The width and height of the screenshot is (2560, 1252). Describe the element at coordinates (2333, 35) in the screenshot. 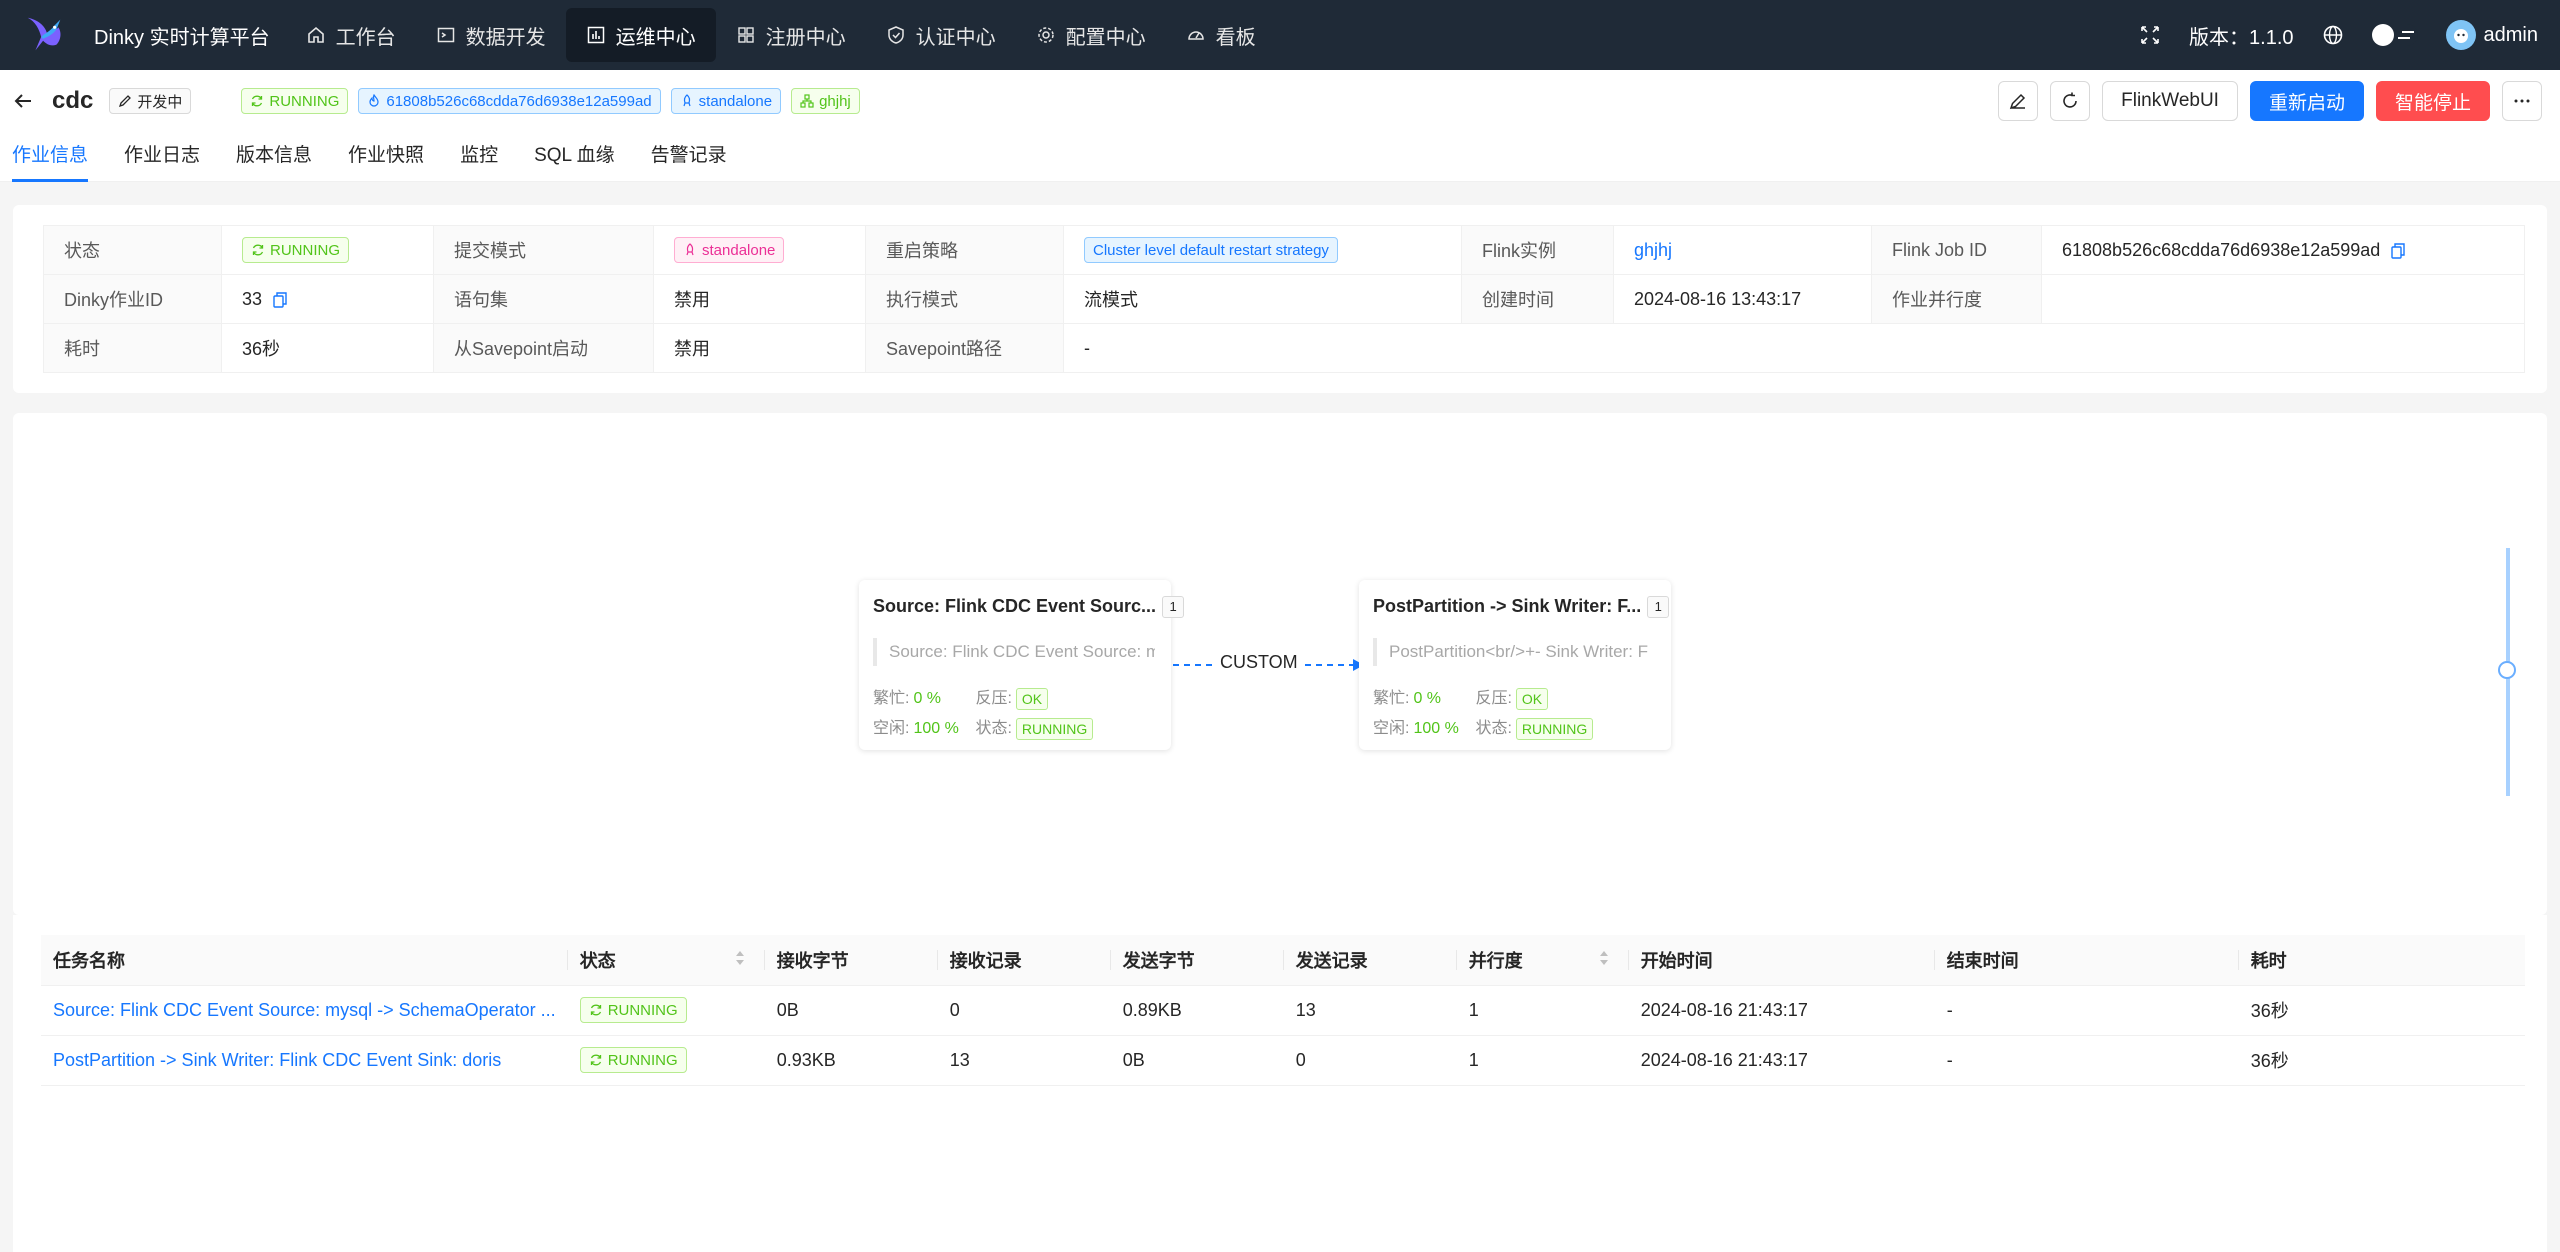

I see `globe-icon` at that location.